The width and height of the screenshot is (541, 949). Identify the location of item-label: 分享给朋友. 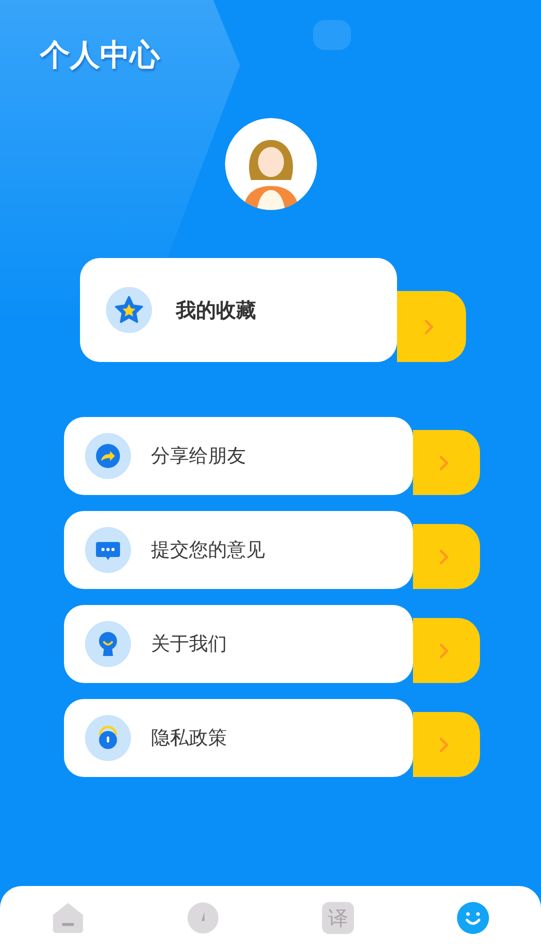
(198, 456).